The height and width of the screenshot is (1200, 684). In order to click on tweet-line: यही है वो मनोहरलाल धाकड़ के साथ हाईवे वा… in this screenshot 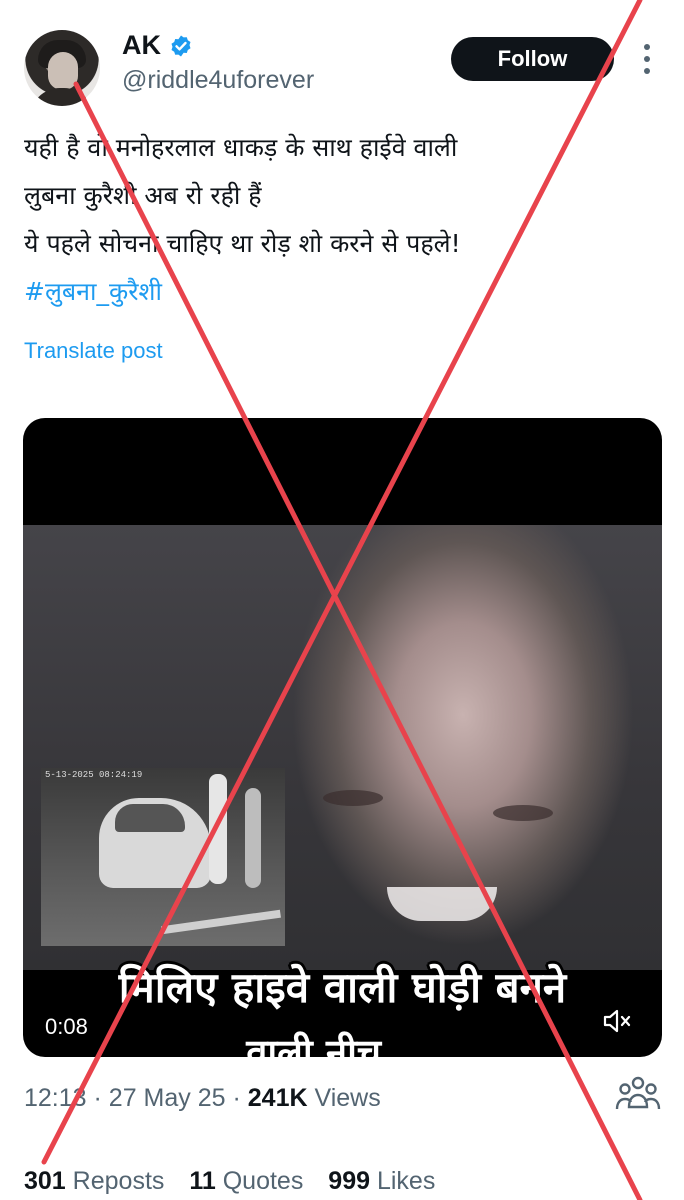, I will do `click(241, 147)`.